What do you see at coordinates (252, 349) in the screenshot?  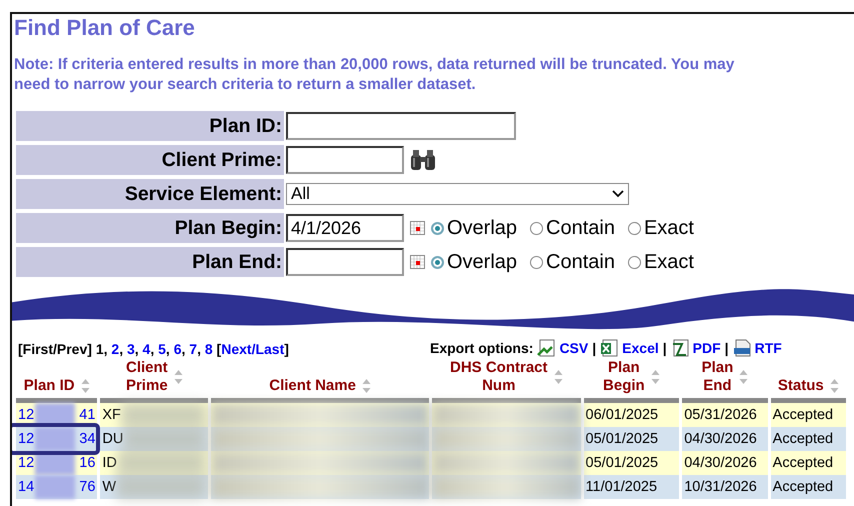 I see `next-last-link: Next/Last` at bounding box center [252, 349].